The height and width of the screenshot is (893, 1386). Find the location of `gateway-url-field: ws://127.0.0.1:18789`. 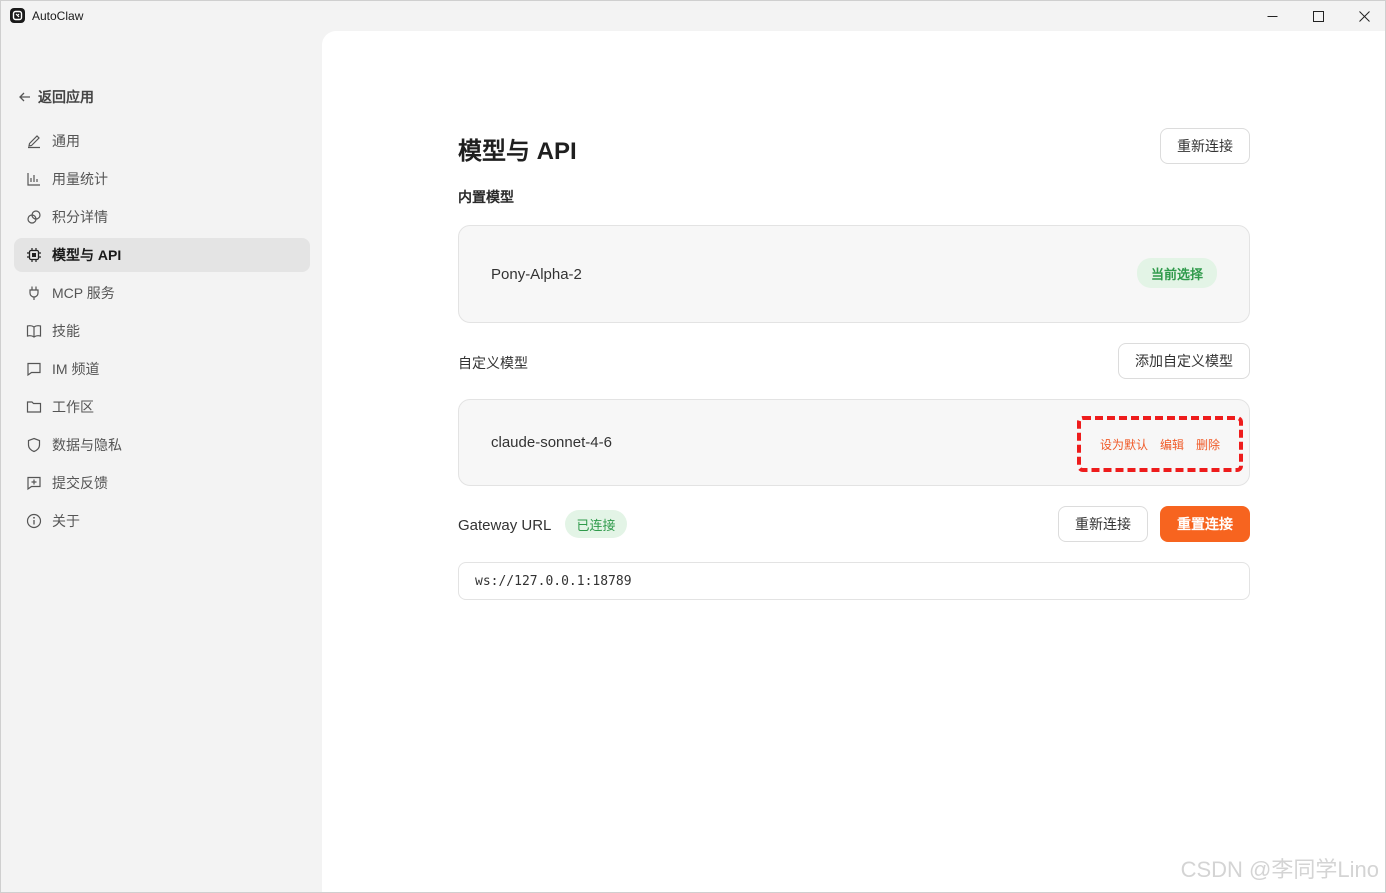

gateway-url-field: ws://127.0.0.1:18789 is located at coordinates (854, 581).